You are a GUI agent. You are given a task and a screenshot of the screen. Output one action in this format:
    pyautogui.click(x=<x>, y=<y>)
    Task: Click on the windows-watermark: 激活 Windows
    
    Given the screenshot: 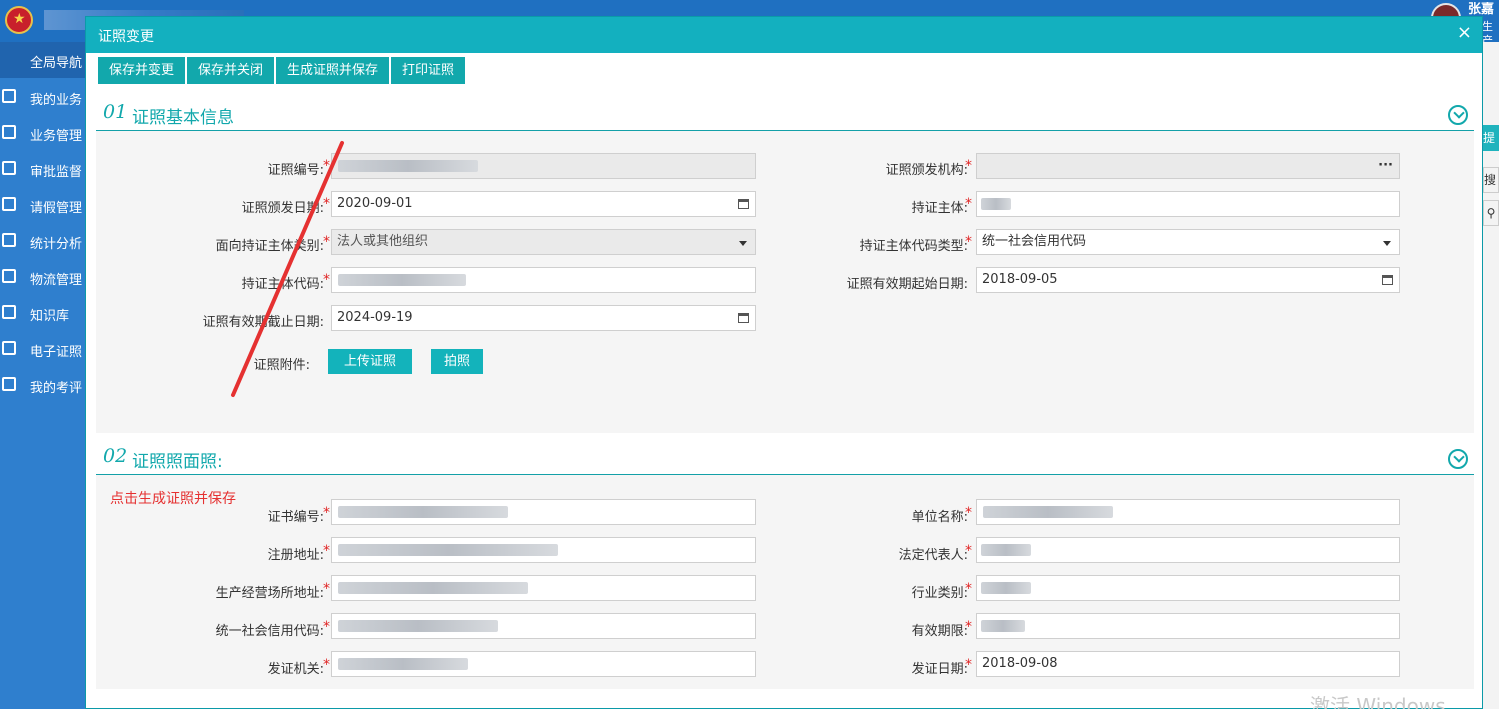 What is the action you would take?
    pyautogui.click(x=1378, y=701)
    